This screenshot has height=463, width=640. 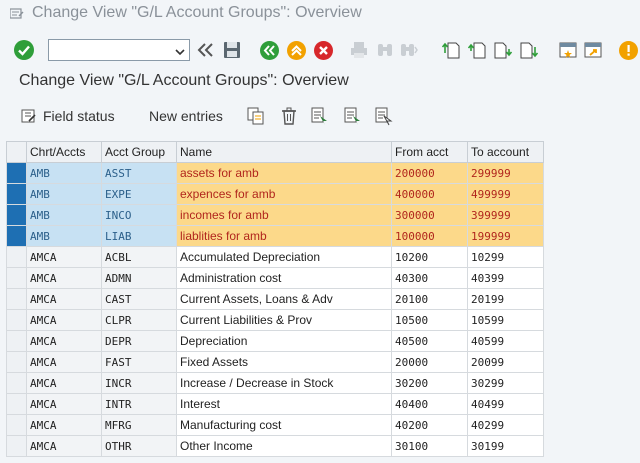 I want to click on window-menu-icon, so click(x=16, y=13).